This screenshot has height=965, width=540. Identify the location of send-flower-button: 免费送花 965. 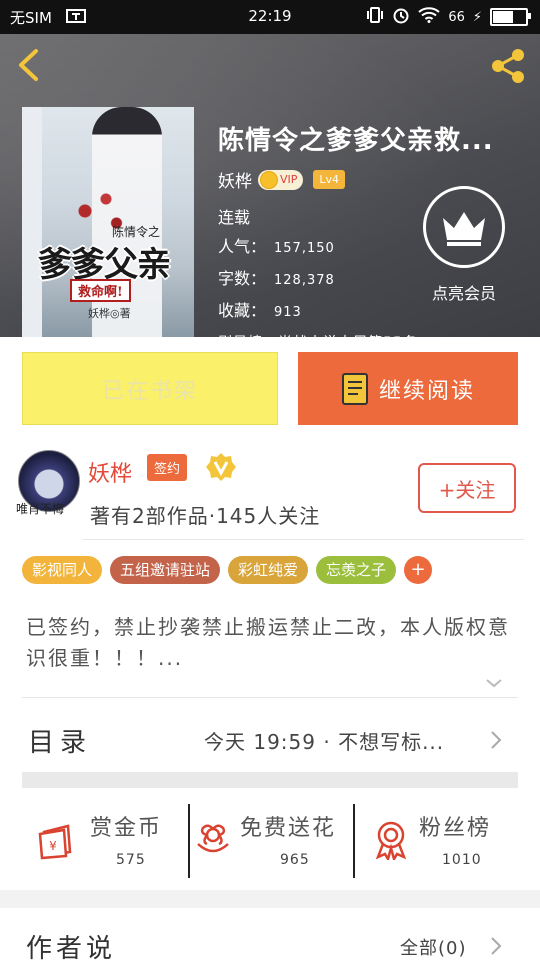
(272, 840).